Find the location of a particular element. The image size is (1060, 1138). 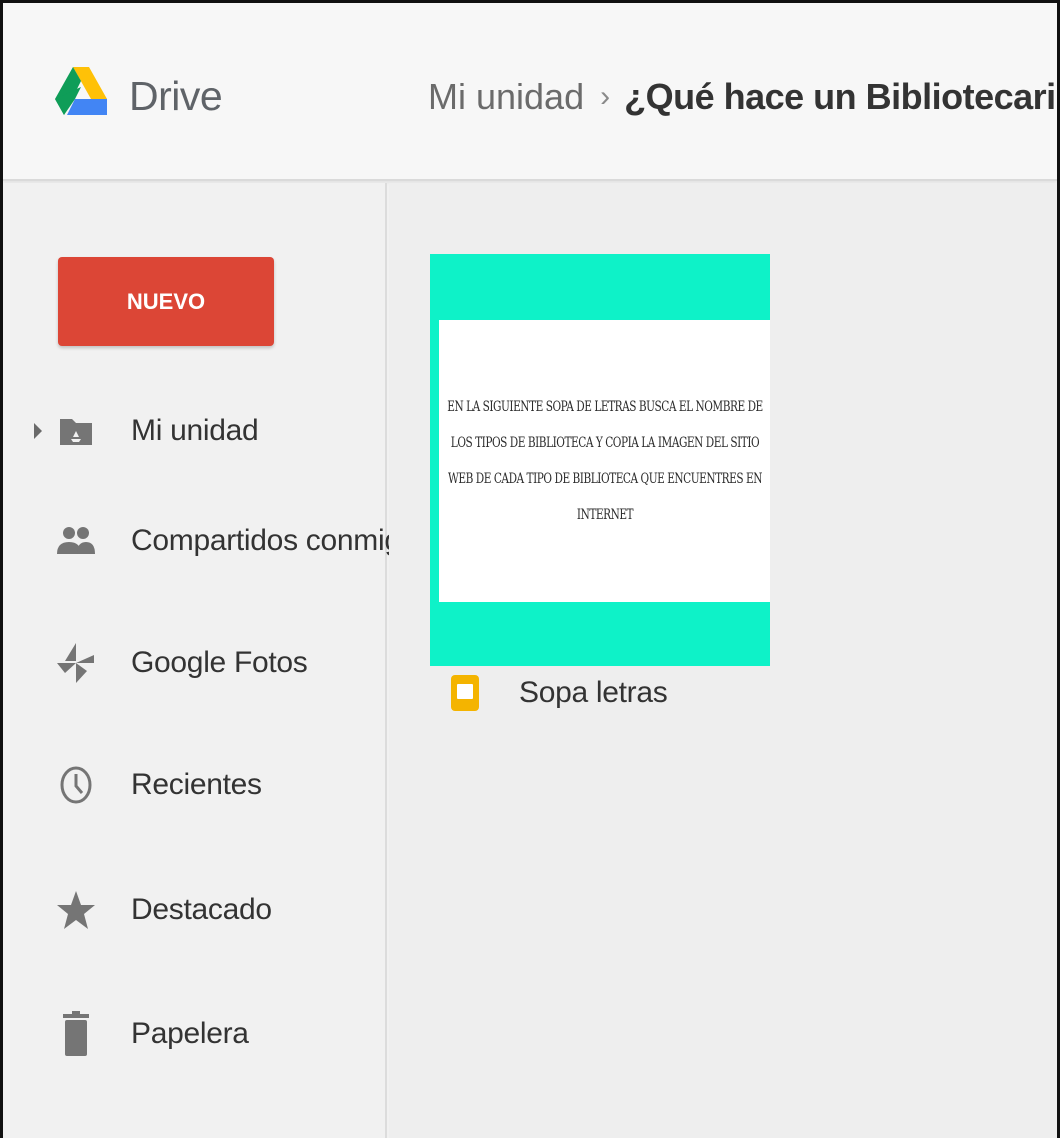

google-slides-icon is located at coordinates (465, 693).